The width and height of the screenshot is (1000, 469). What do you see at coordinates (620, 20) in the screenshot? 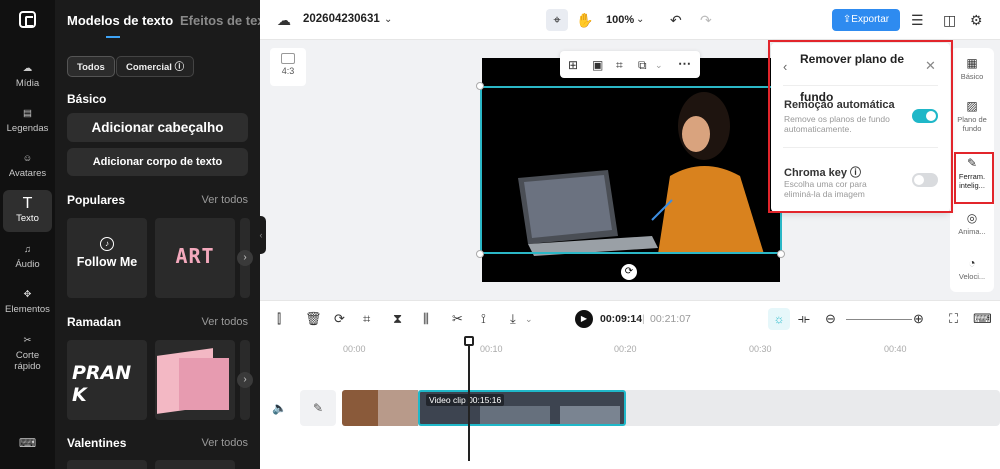
I see `zoom-level: 100%` at bounding box center [620, 20].